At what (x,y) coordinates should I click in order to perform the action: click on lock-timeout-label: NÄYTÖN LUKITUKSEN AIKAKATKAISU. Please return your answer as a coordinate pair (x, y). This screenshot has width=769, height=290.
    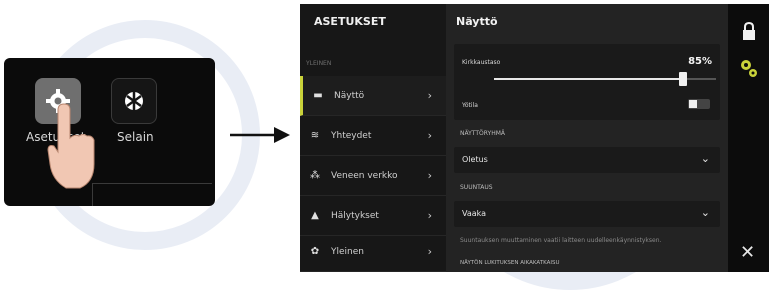
    Looking at the image, I should click on (510, 263).